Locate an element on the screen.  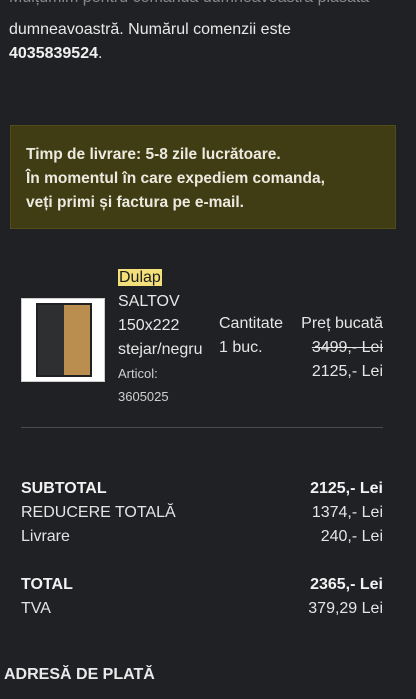
divider is located at coordinates (202, 427).